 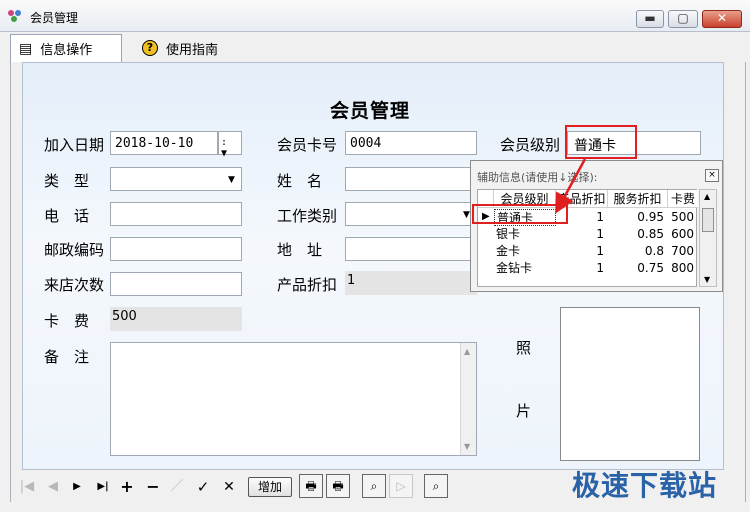 What do you see at coordinates (307, 216) in the screenshot?
I see `work-type-label: 工作类别` at bounding box center [307, 216].